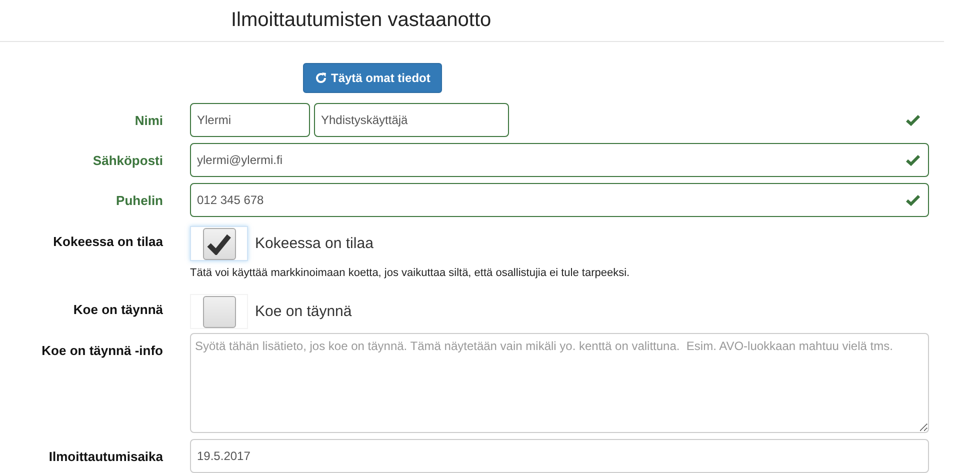 The width and height of the screenshot is (954, 473). I want to click on page-title: Ilmoittautumisten vastaanotto, so click(361, 20).